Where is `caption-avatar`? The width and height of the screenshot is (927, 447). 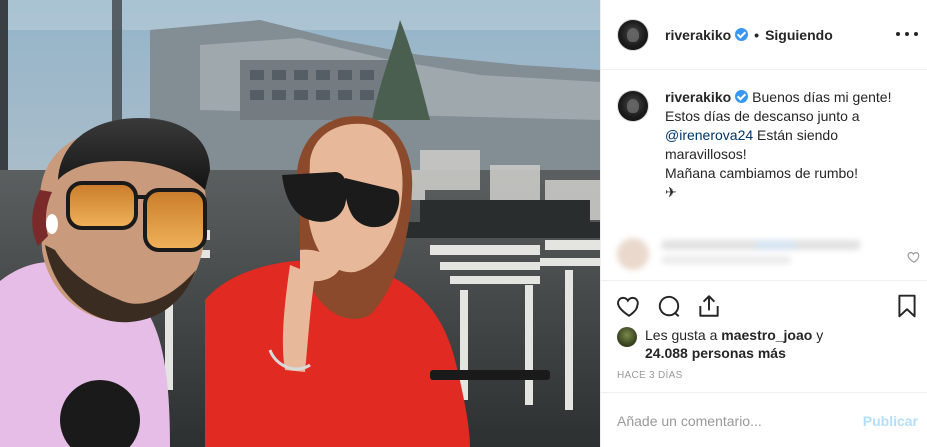
caption-avatar is located at coordinates (633, 106).